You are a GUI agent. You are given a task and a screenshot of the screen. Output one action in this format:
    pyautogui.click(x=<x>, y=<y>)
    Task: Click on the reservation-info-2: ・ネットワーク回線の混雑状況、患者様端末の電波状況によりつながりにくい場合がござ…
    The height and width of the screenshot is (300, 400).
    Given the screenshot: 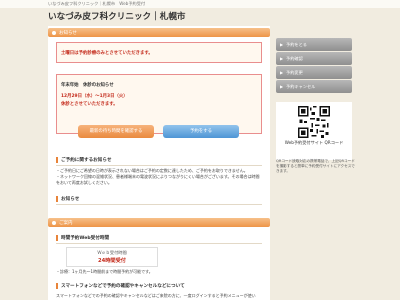 What is the action you would take?
    pyautogui.click(x=158, y=179)
    